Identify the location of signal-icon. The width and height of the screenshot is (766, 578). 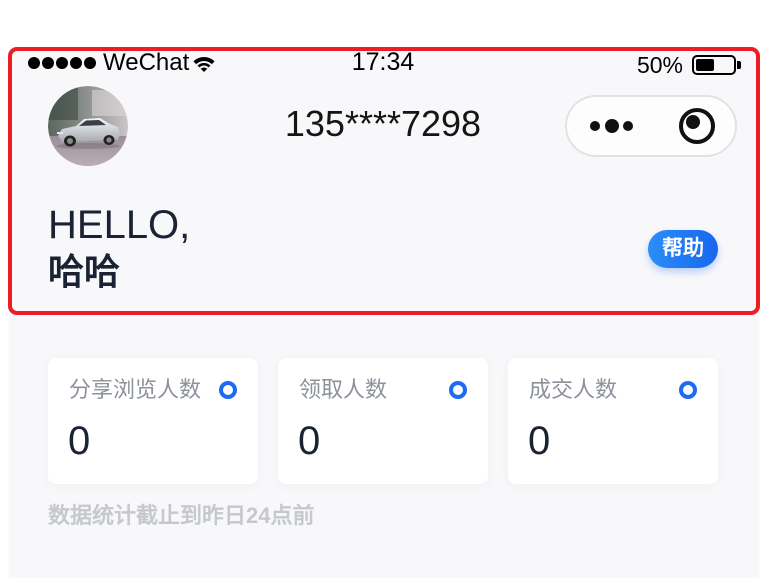
(63, 63).